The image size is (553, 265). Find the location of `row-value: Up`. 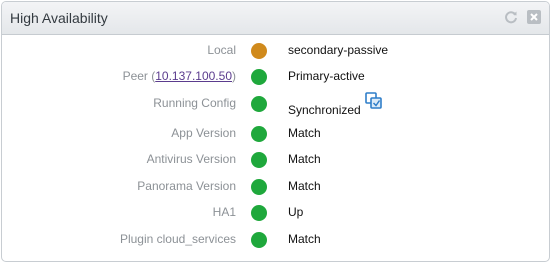

row-value: Up is located at coordinates (296, 212).